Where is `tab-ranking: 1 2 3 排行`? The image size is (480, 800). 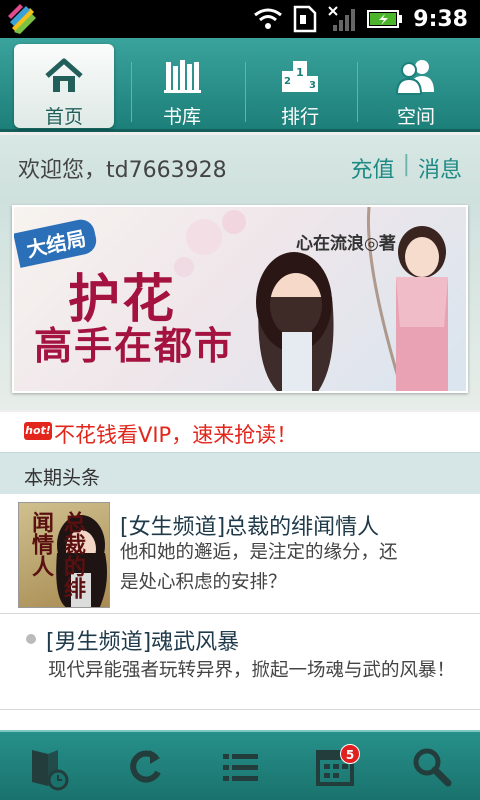
tab-ranking: 1 2 3 排行 is located at coordinates (300, 86).